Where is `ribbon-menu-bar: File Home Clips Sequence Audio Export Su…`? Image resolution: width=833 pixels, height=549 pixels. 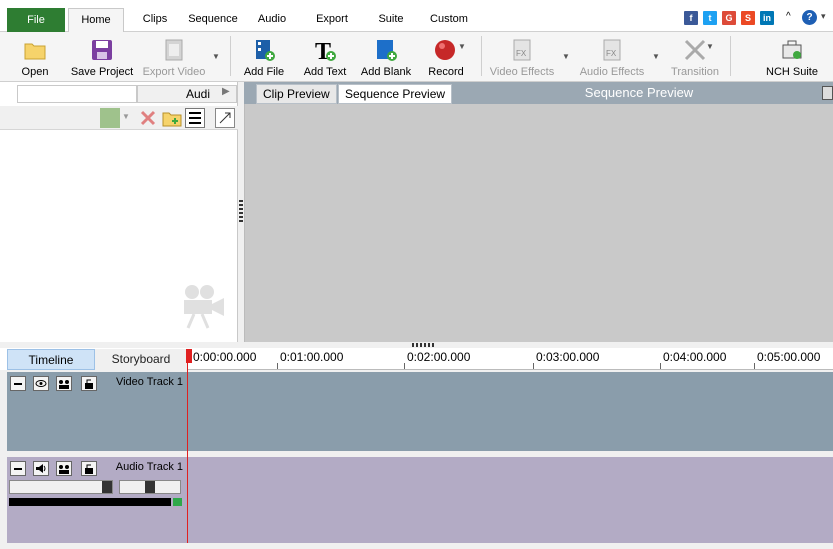
ribbon-menu-bar: File Home Clips Sequence Audio Export Su… is located at coordinates (416, 16).